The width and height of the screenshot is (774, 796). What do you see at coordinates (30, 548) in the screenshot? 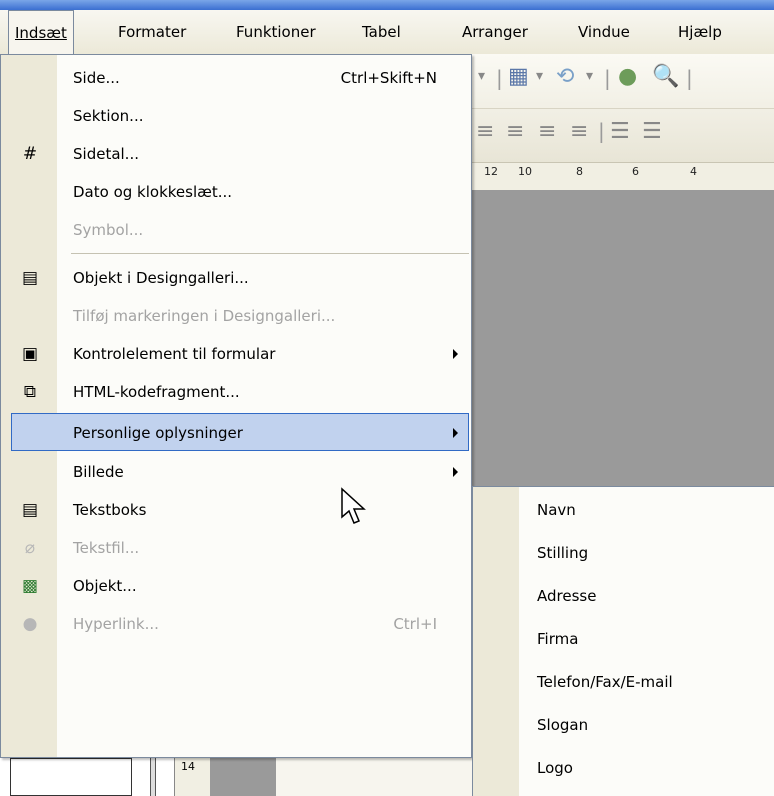
I see `paperclip-icon: ⌀` at bounding box center [30, 548].